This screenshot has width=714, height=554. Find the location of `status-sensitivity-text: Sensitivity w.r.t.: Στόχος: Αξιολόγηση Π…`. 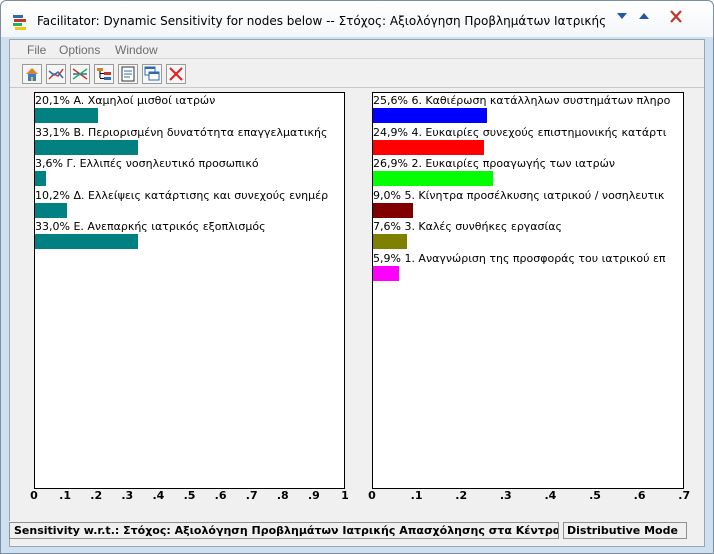

status-sensitivity-text: Sensitivity w.r.t.: Στόχος: Αξιολόγηση Π… is located at coordinates (284, 530).